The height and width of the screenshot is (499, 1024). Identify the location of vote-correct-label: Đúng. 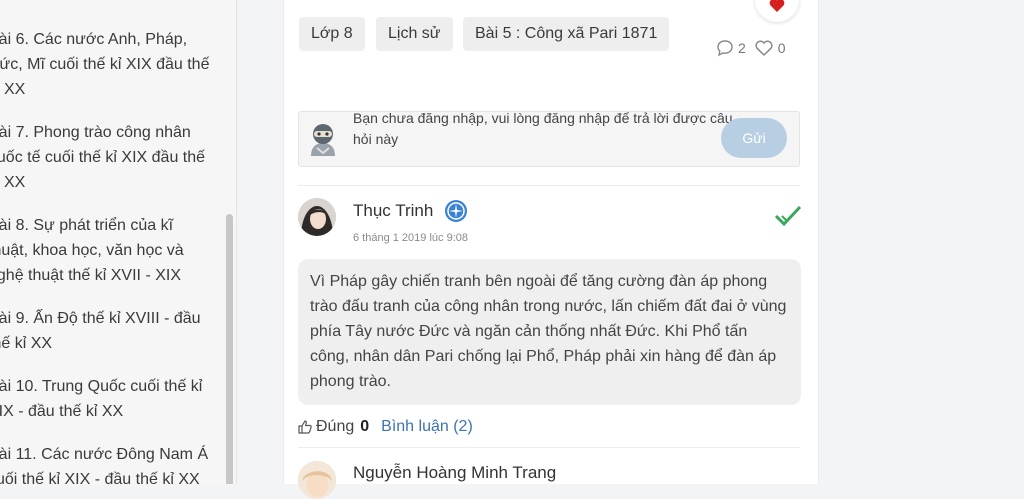
(335, 427).